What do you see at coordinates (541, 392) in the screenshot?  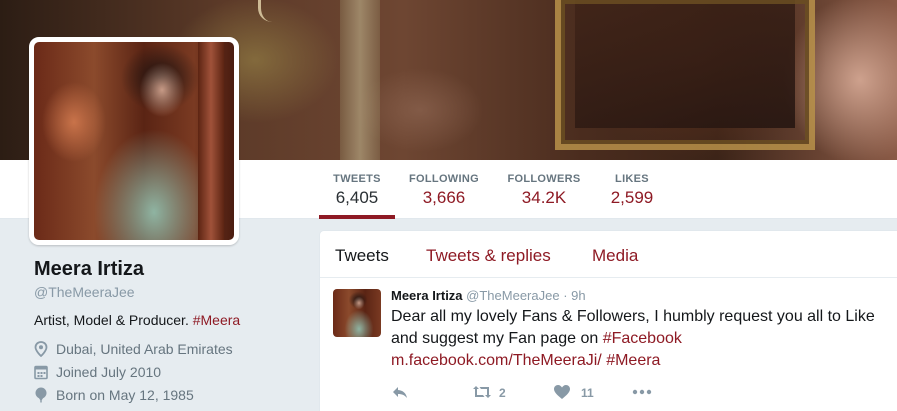 I see `tweet-actions: 2 11` at bounding box center [541, 392].